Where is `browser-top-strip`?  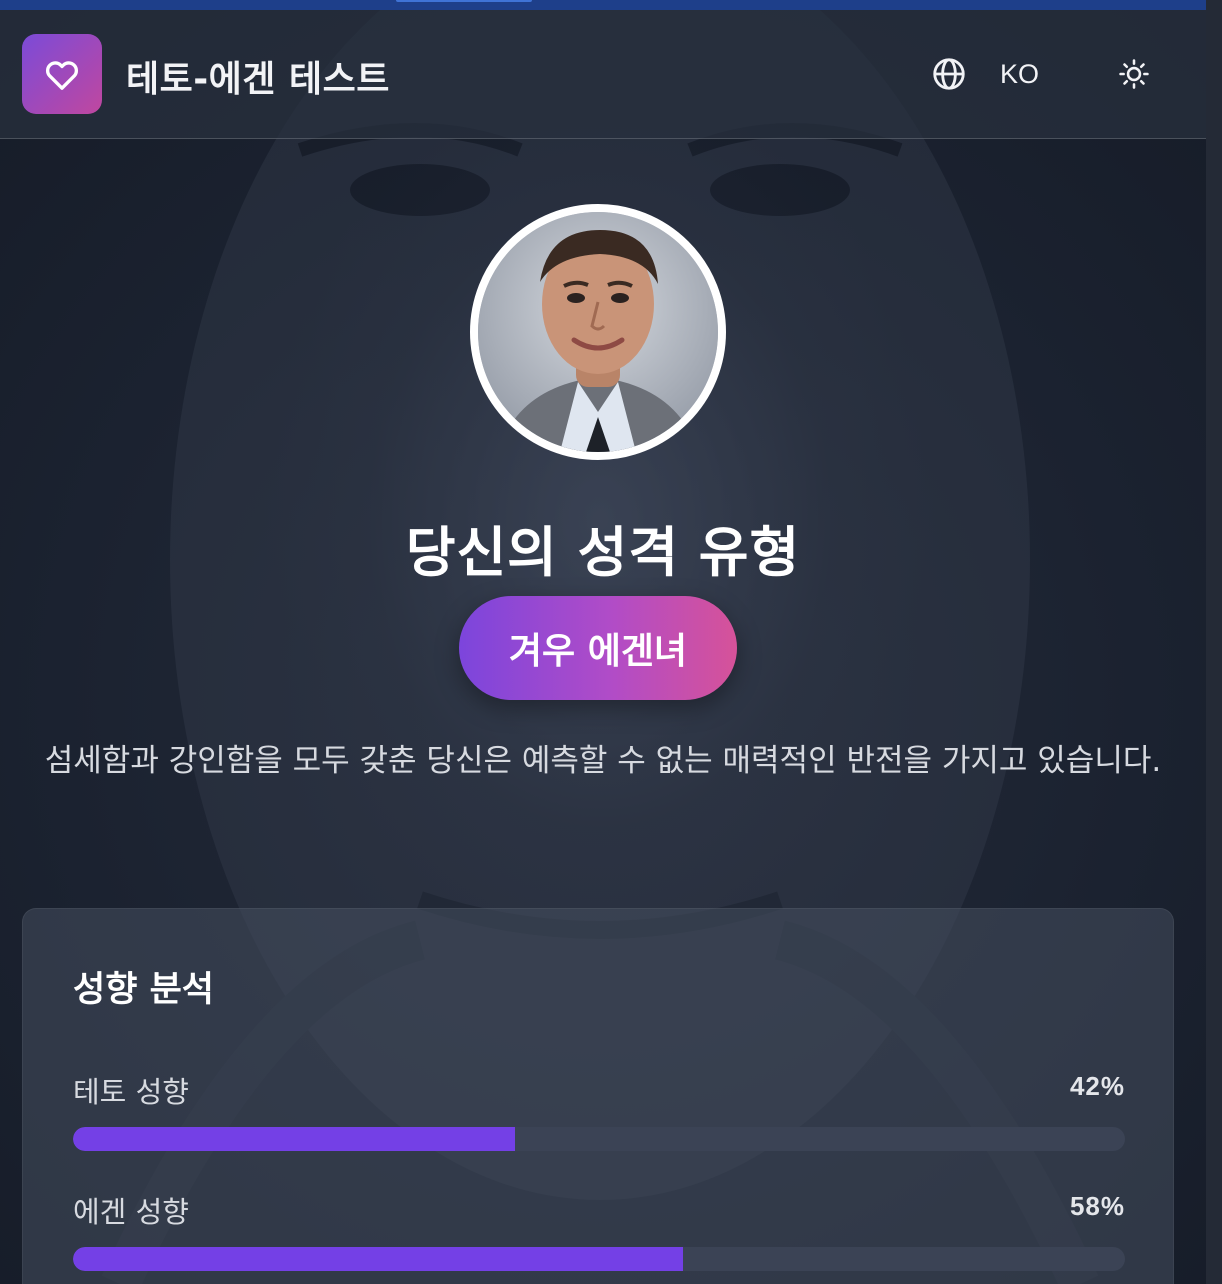
browser-top-strip is located at coordinates (603, 5).